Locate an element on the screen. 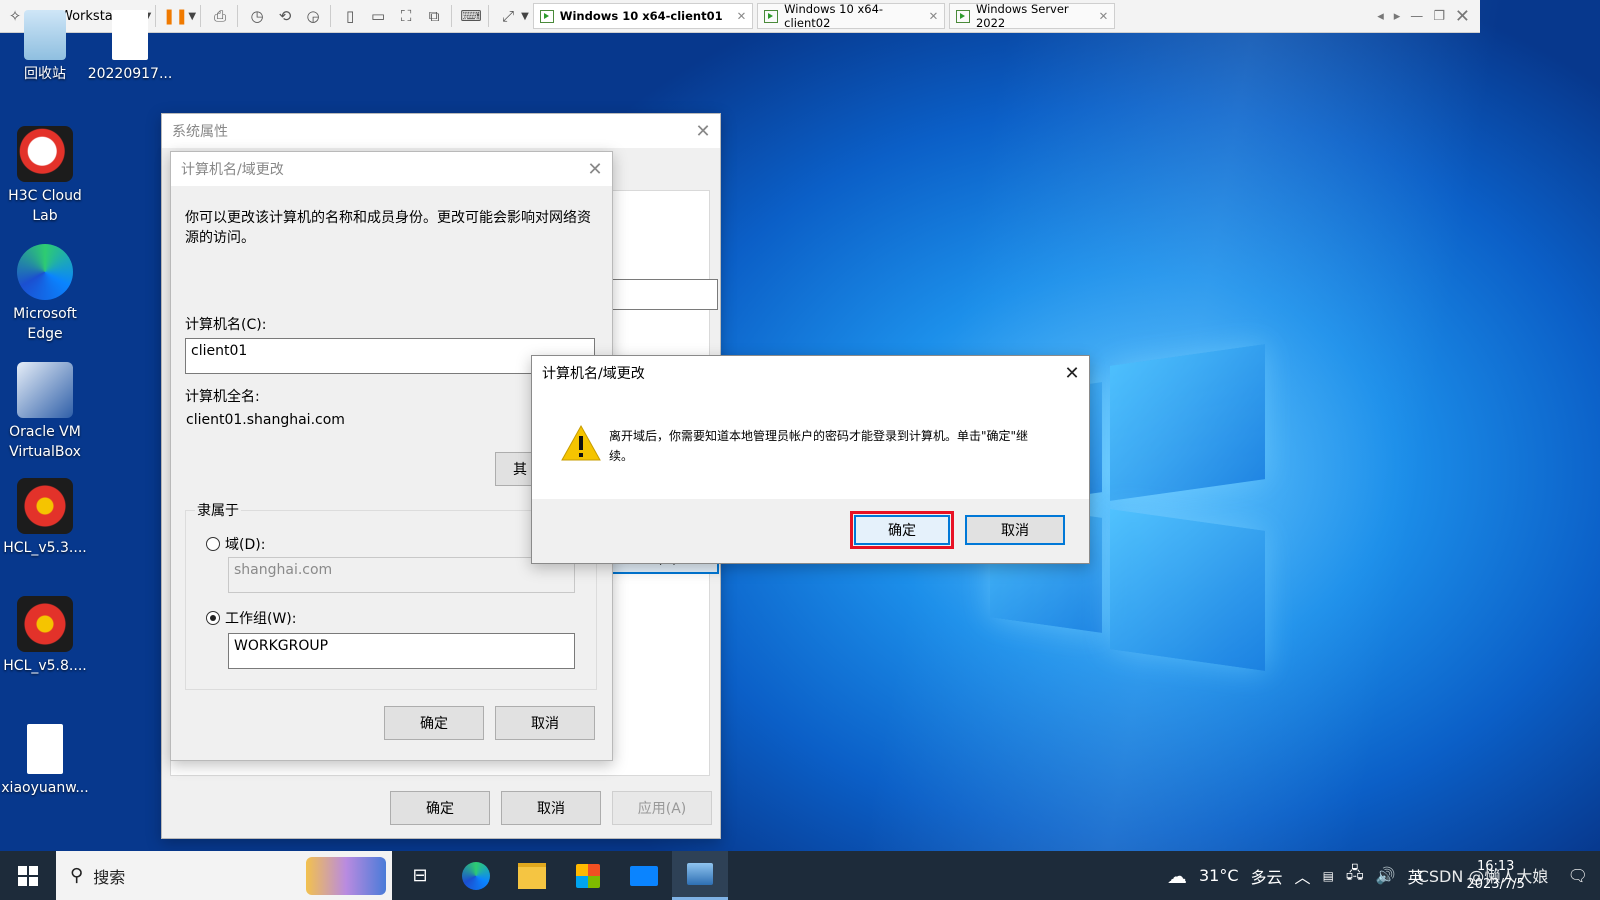 The image size is (1600, 900). computer-name-titlebar: 计算机名/域更改 ✕ is located at coordinates (391, 169).